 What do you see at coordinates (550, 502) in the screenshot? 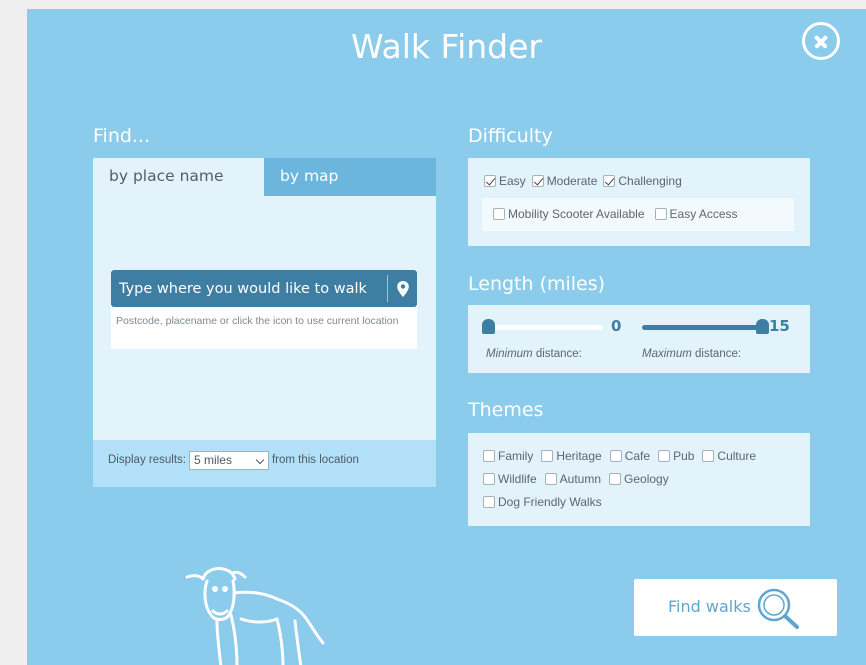
I see `theme-dog-friendly-label: Dog Friendly Walks` at bounding box center [550, 502].